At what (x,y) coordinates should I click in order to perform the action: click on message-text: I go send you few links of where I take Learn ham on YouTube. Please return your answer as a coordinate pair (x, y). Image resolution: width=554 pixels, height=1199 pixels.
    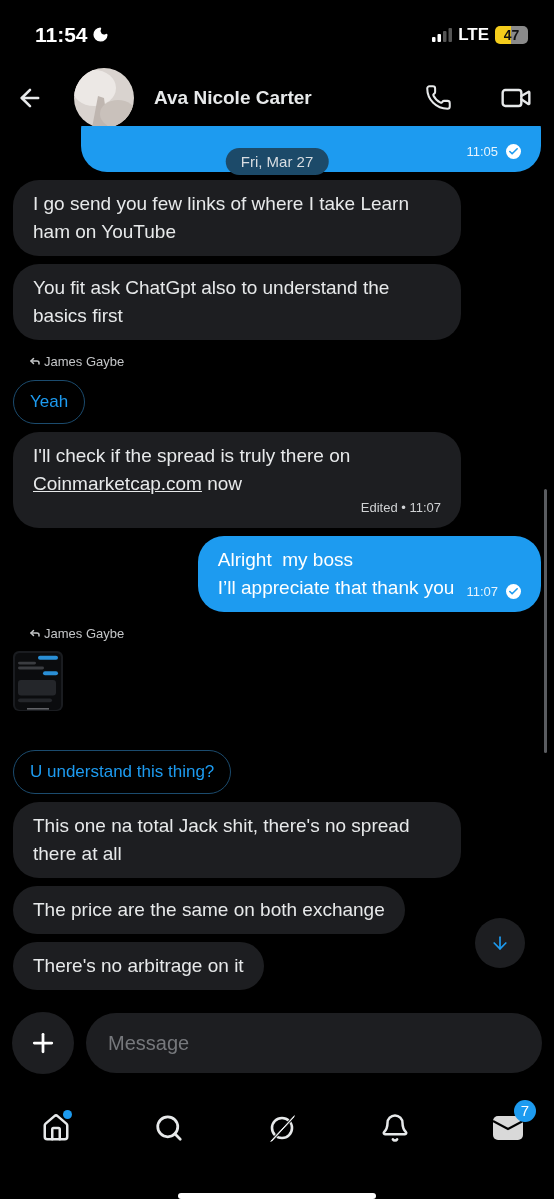
    Looking at the image, I should click on (221, 217).